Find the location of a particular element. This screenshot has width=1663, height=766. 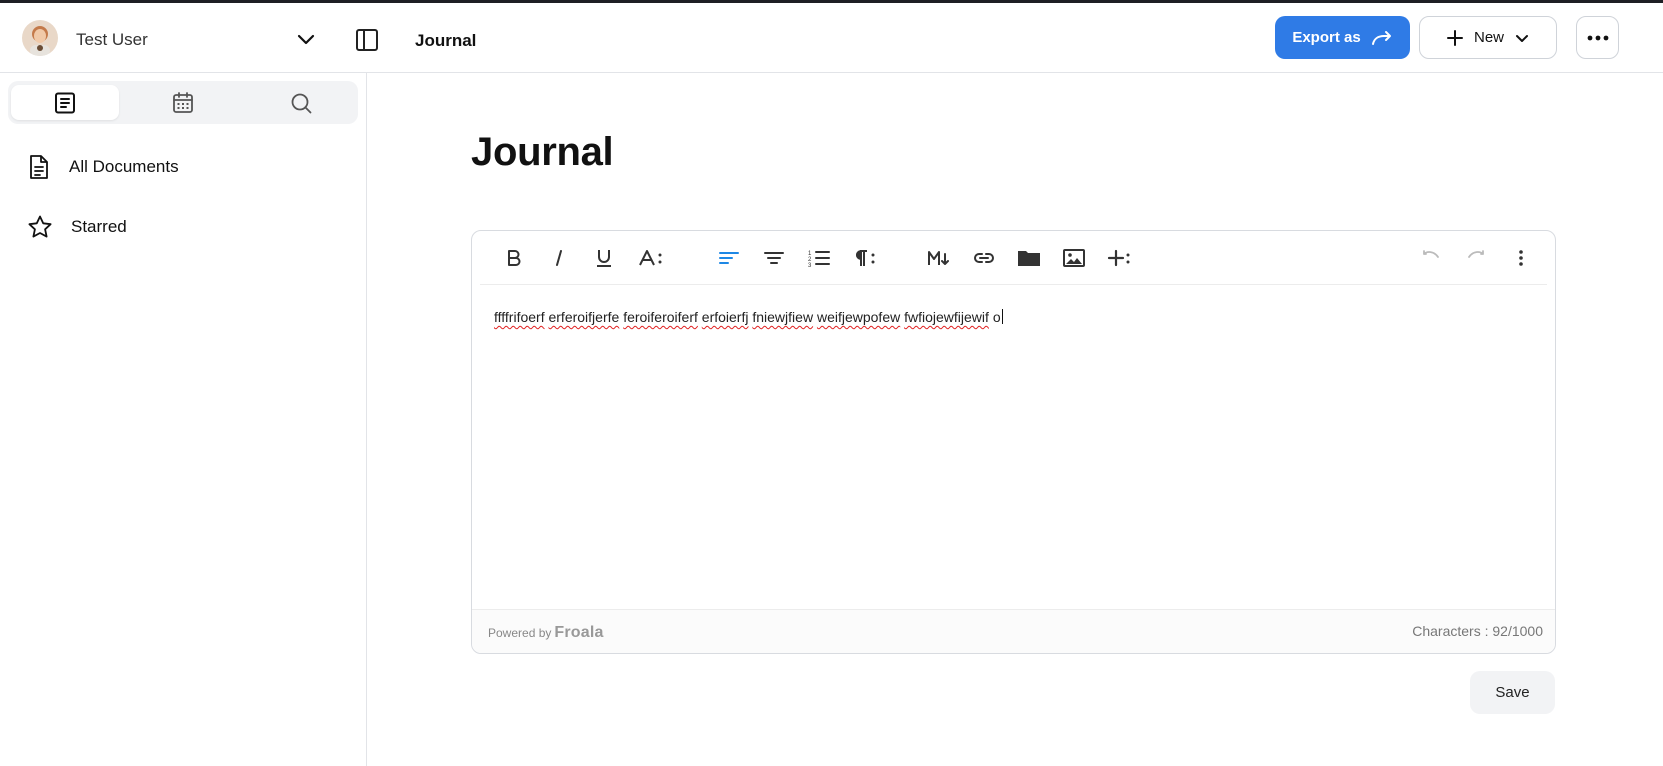

more-horizontal-icon is located at coordinates (1597, 37).